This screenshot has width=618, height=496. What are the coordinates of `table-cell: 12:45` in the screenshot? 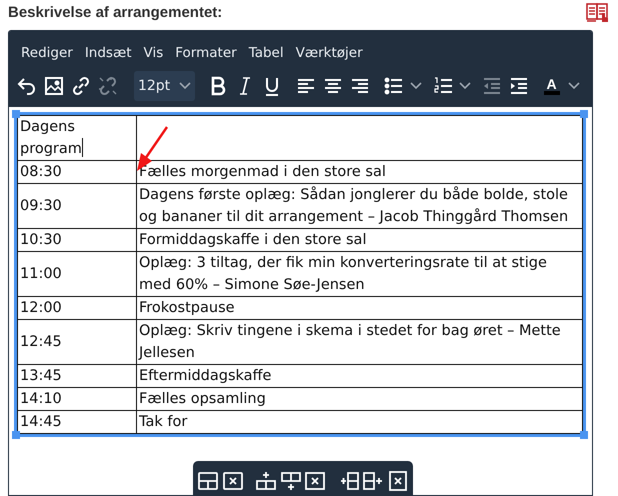 It's located at (41, 342).